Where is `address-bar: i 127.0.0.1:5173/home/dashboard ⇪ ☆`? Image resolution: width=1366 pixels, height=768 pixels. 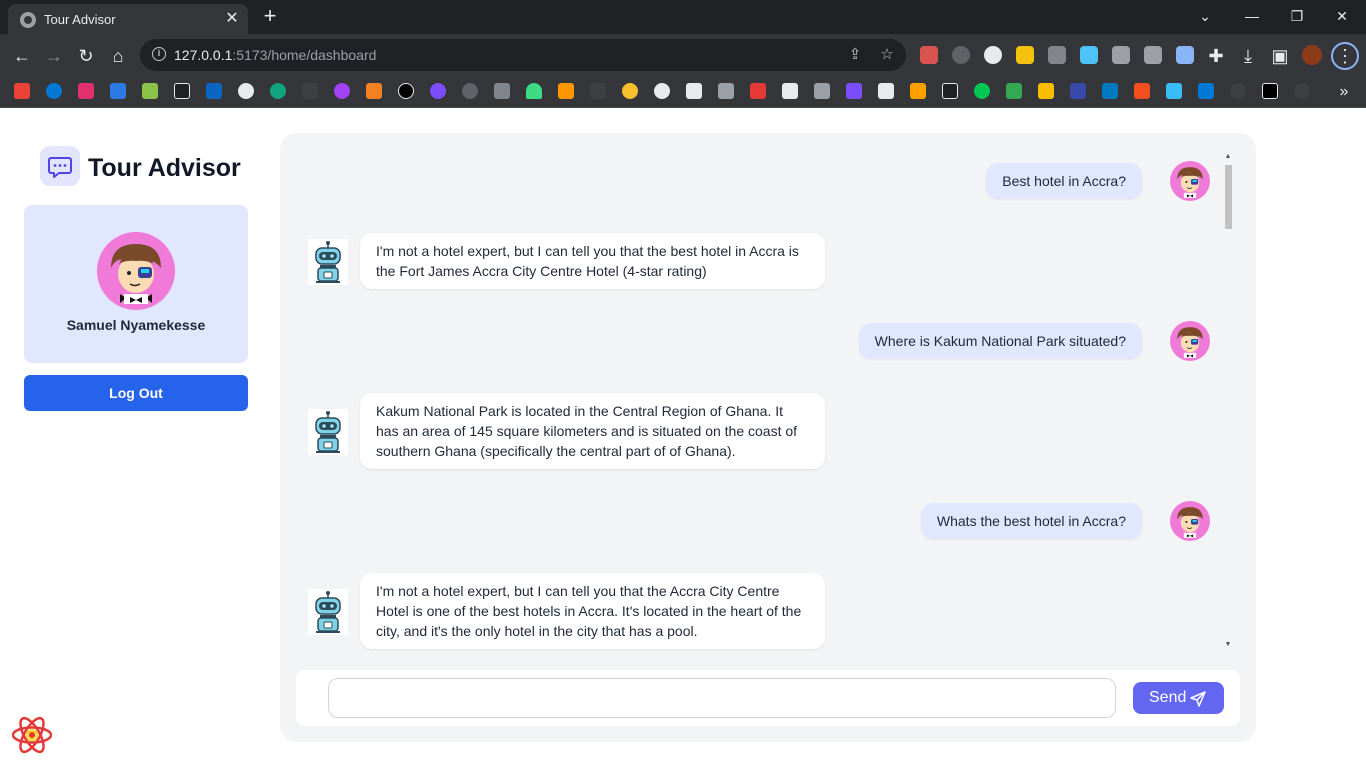 address-bar: i 127.0.0.1:5173/home/dashboard ⇪ ☆ is located at coordinates (523, 55).